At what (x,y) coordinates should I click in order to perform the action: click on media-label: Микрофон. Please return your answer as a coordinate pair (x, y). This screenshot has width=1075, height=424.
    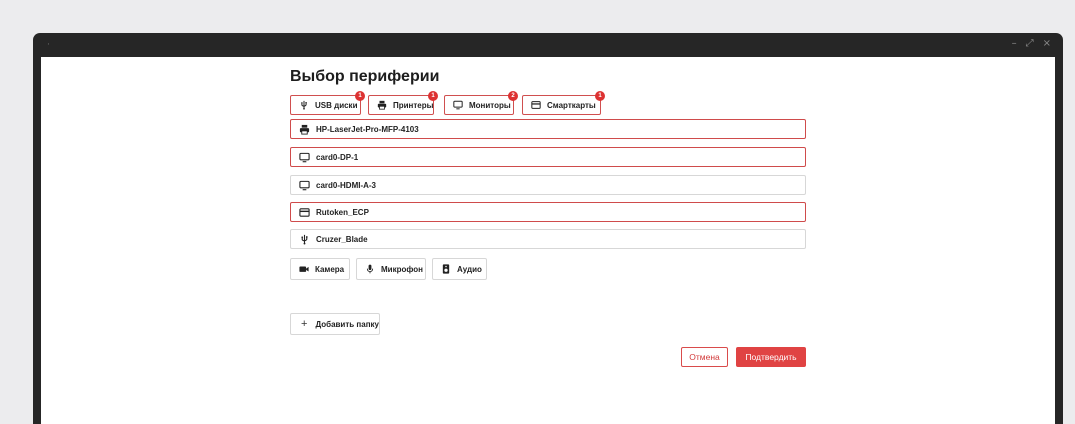
    Looking at the image, I should click on (402, 269).